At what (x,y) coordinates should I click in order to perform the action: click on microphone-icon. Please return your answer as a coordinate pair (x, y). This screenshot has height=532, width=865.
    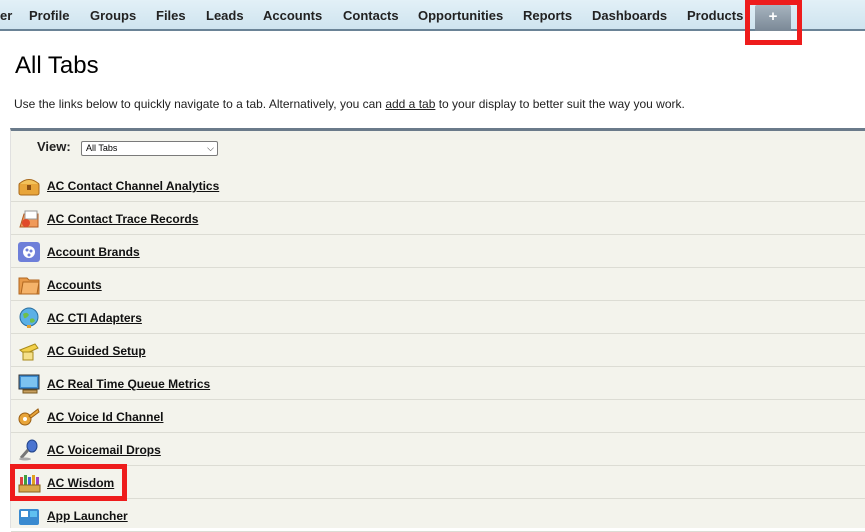
    Looking at the image, I should click on (28, 450).